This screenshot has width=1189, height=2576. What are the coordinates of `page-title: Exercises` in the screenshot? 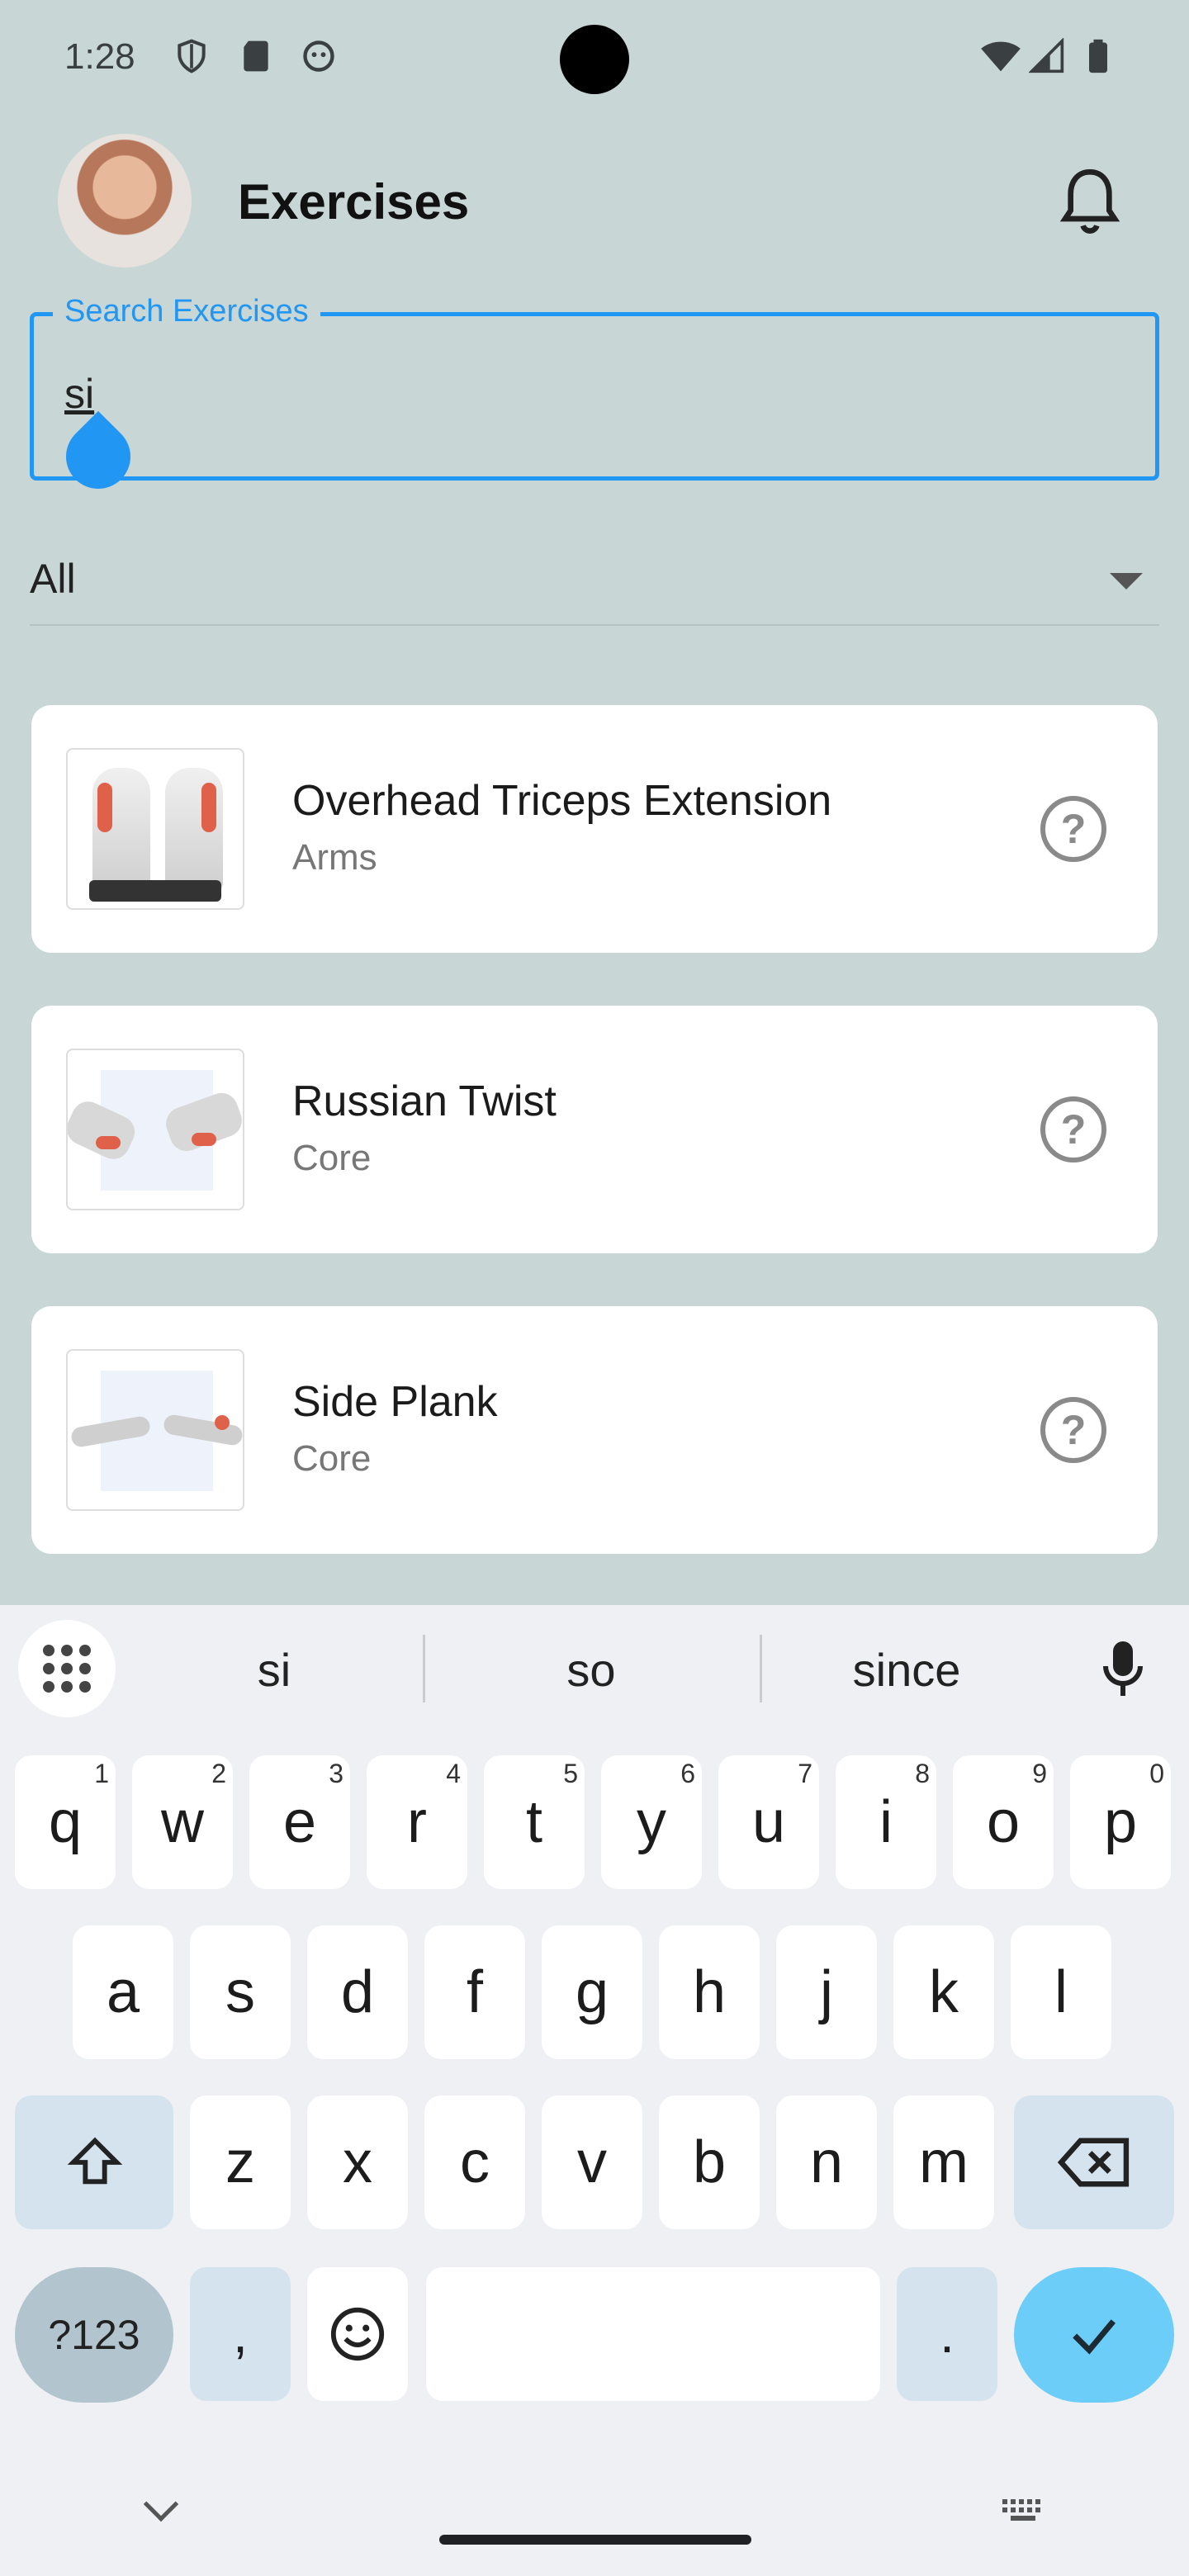 It's located at (354, 202).